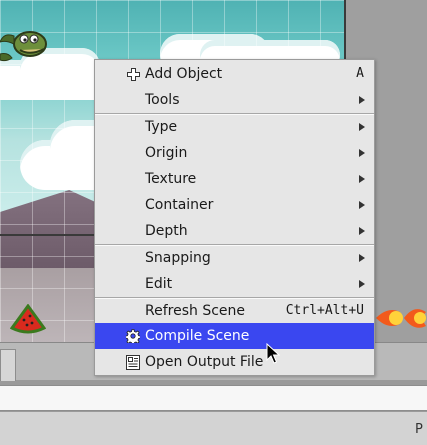  I want to click on menu-item-open-output-file: Open Output File, so click(234, 362).